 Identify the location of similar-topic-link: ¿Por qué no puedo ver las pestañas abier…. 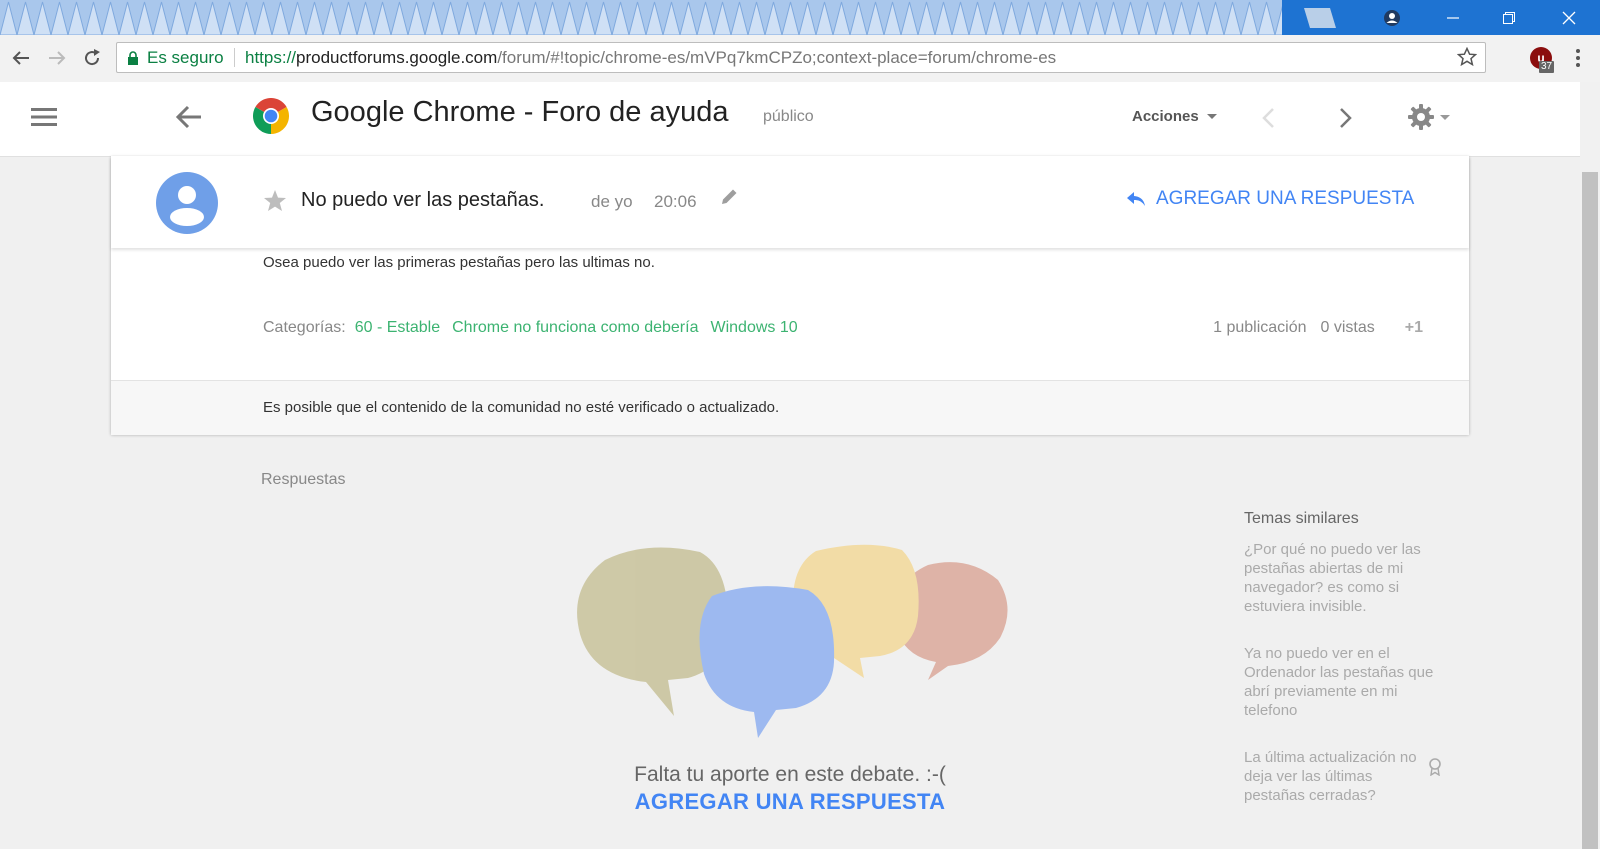
(1339, 578).